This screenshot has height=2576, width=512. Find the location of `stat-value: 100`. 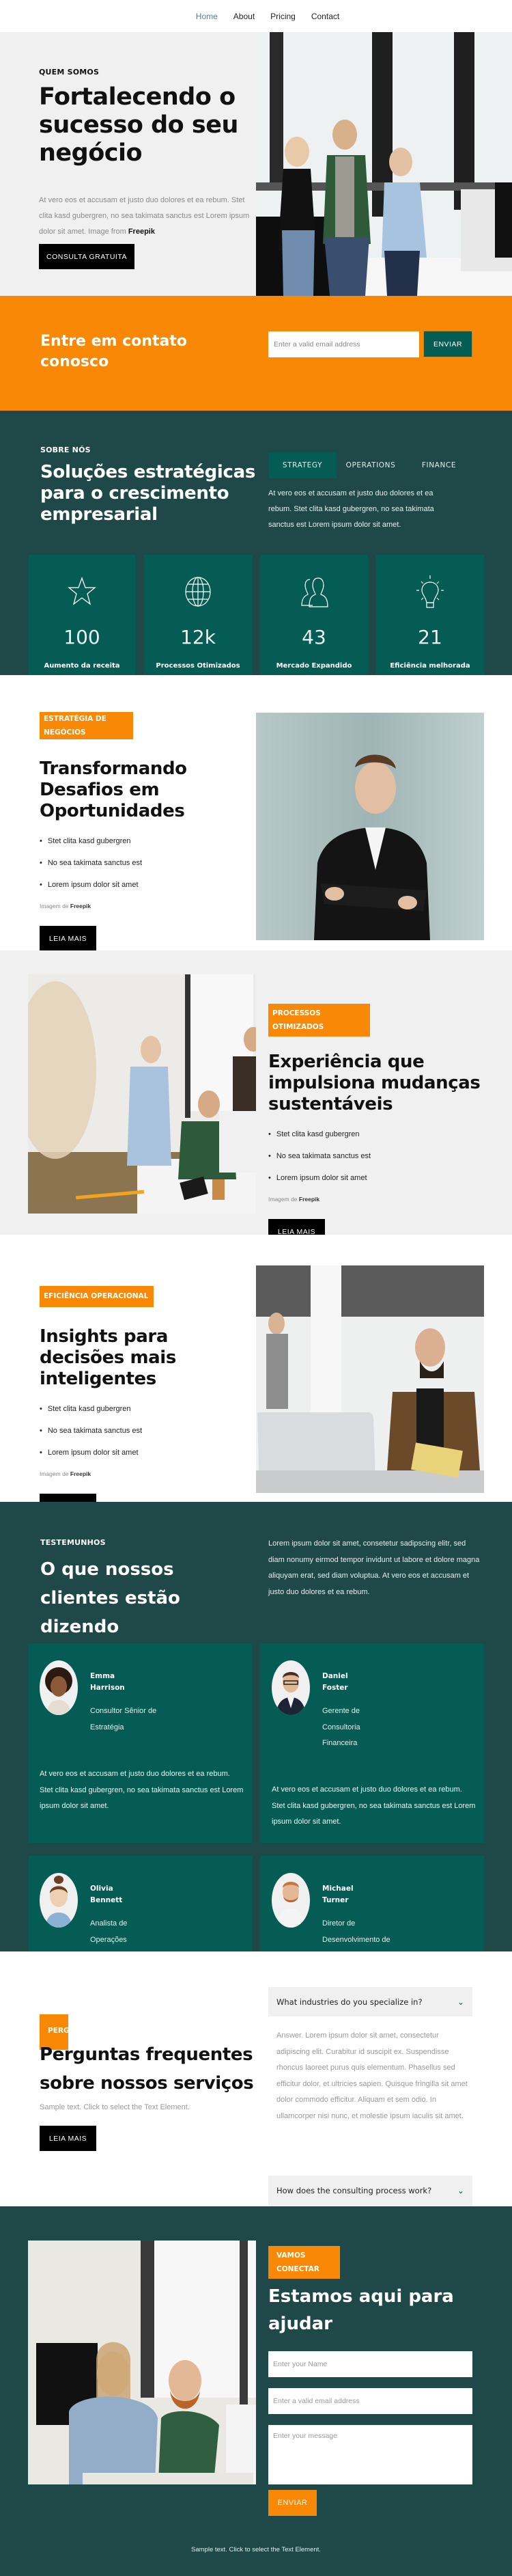

stat-value: 100 is located at coordinates (81, 637).